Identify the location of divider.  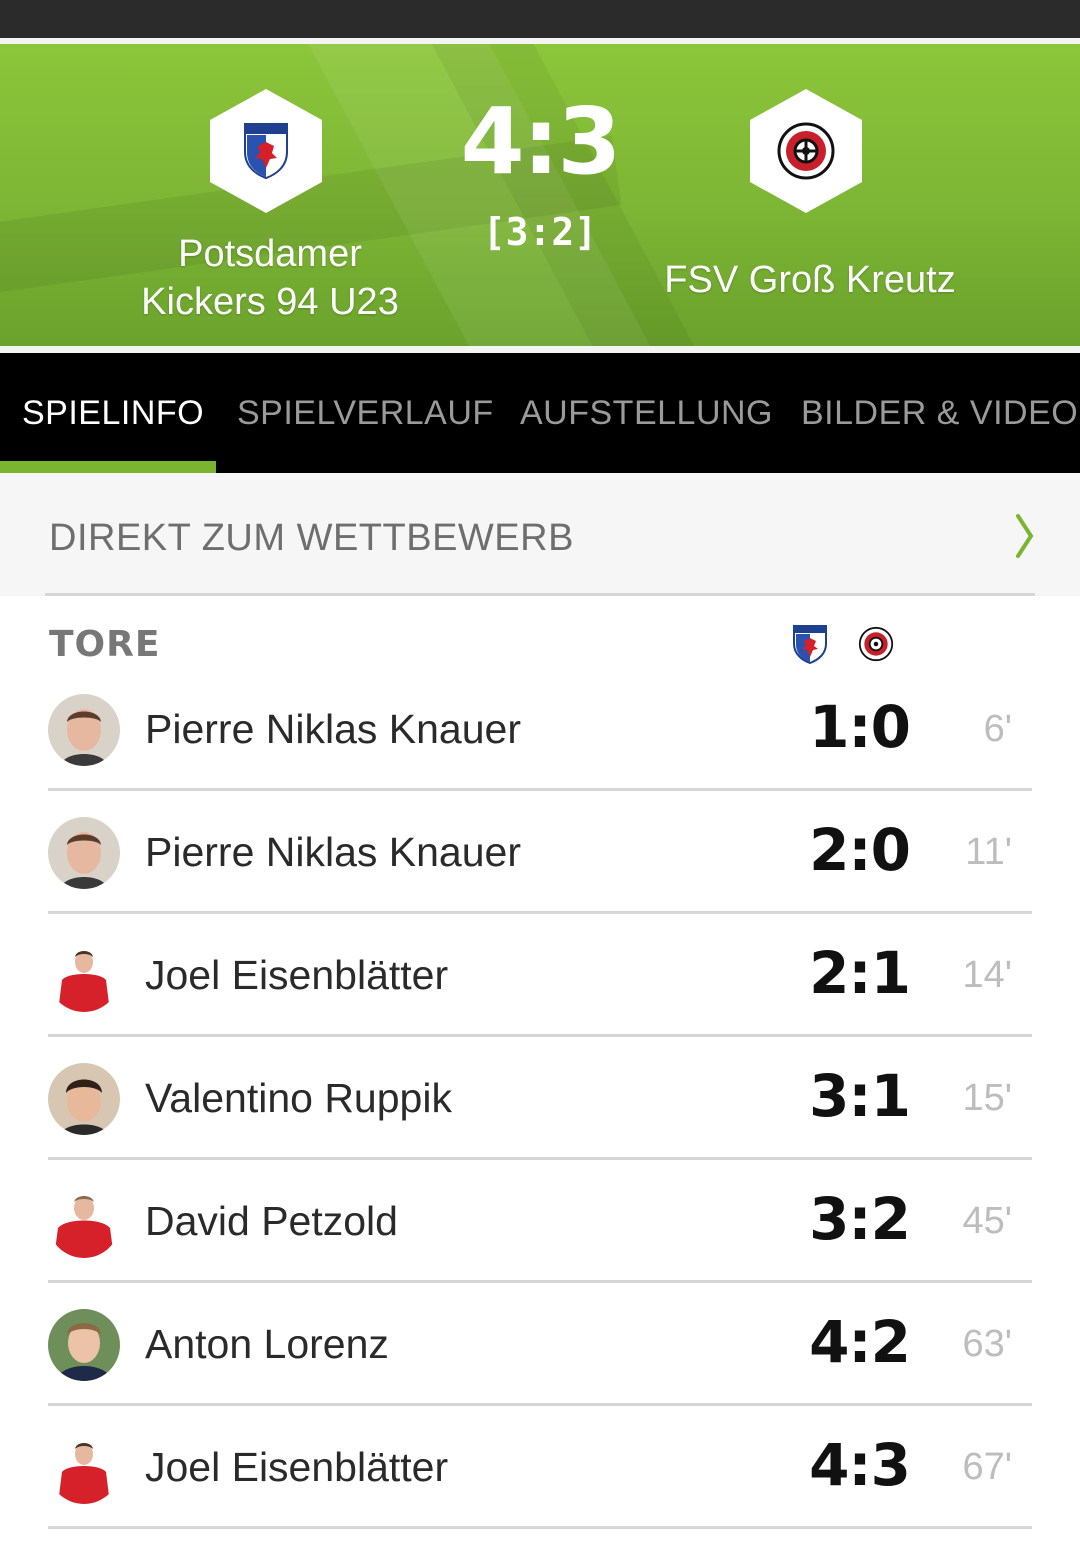
(540, 1527).